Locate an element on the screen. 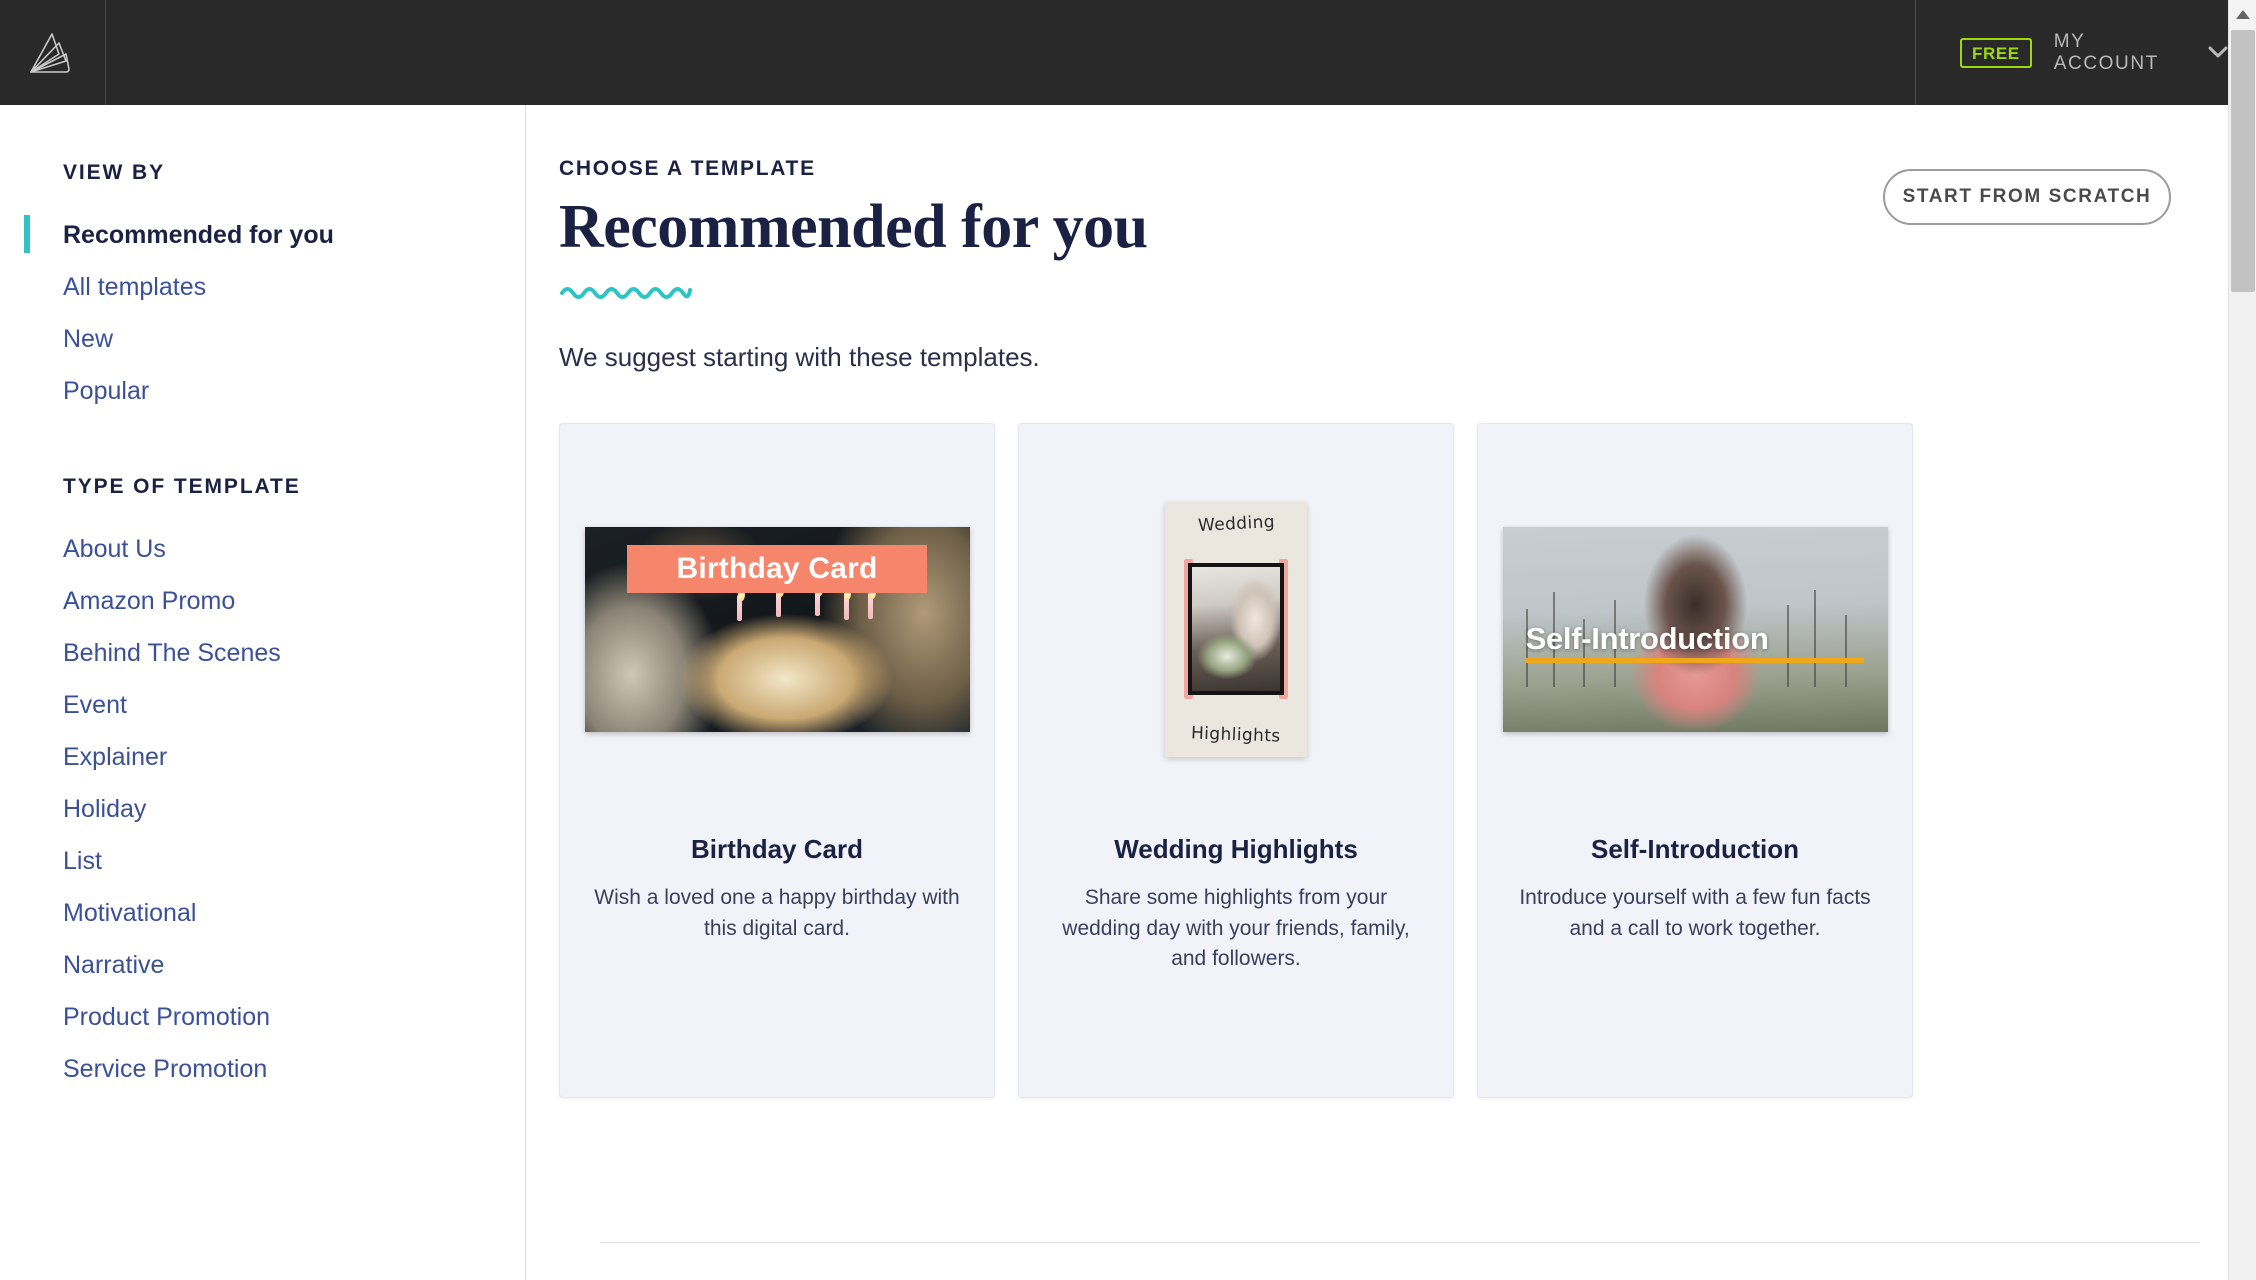  app-logo is located at coordinates (53, 52).